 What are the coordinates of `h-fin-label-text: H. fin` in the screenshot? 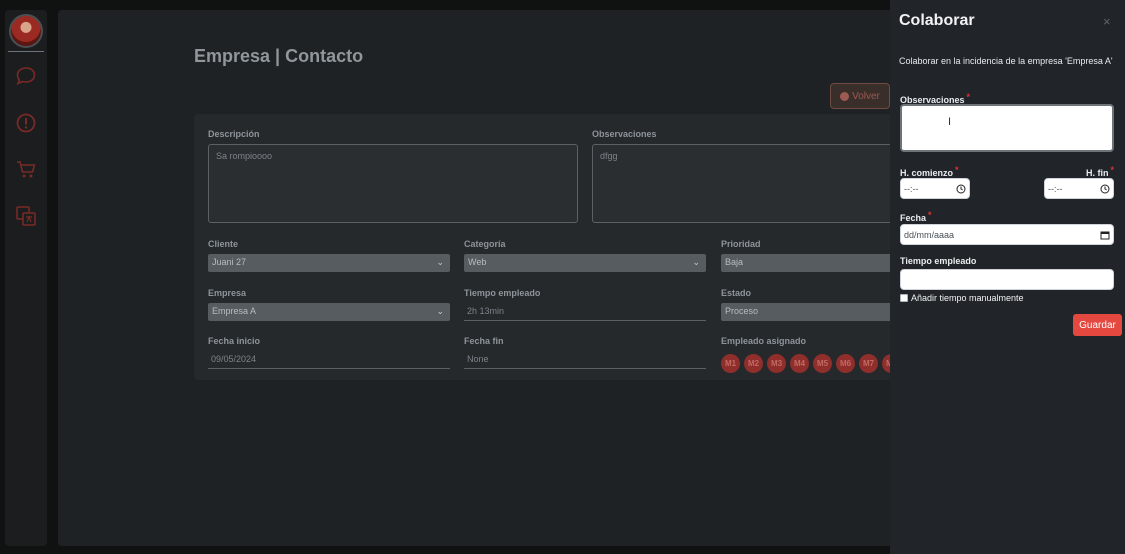 It's located at (1097, 173).